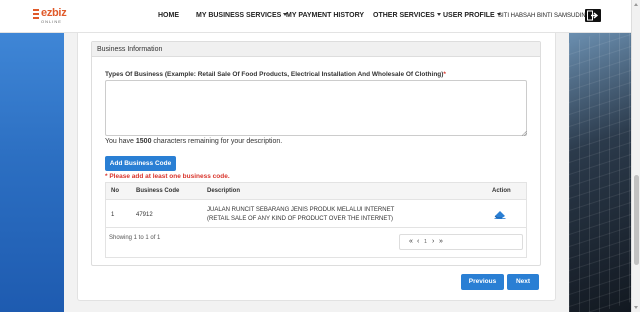  Describe the element at coordinates (113, 215) in the screenshot. I see `row-no: 1` at that location.